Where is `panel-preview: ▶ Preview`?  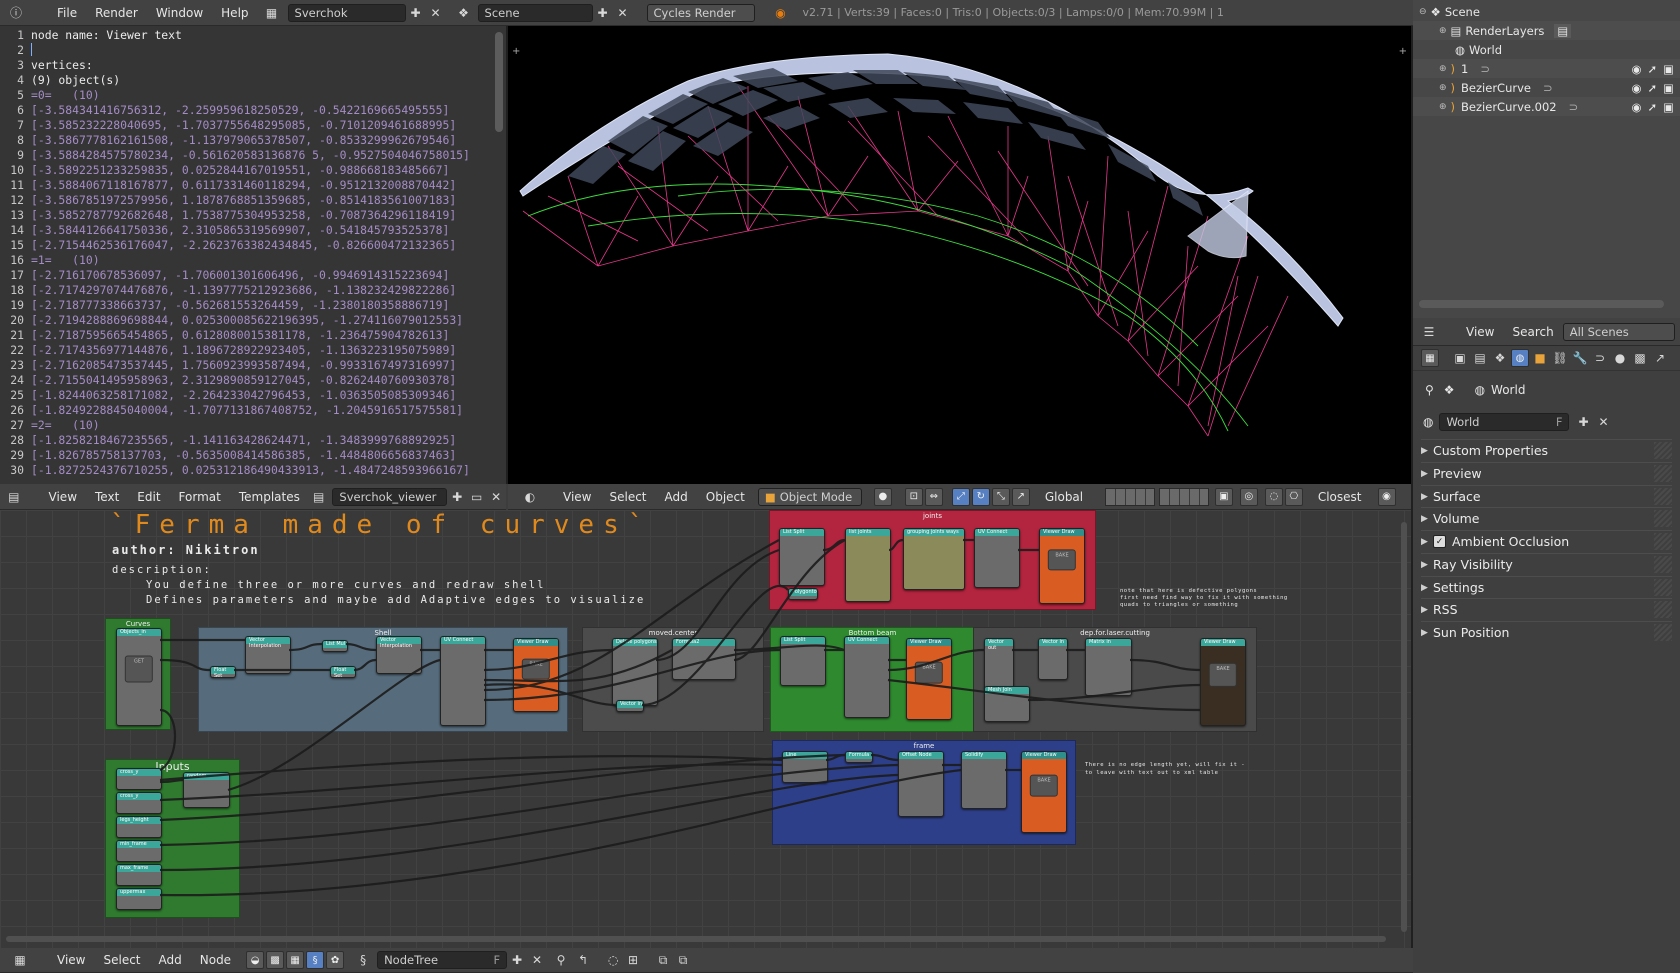 panel-preview: ▶ Preview is located at coordinates (1546, 473).